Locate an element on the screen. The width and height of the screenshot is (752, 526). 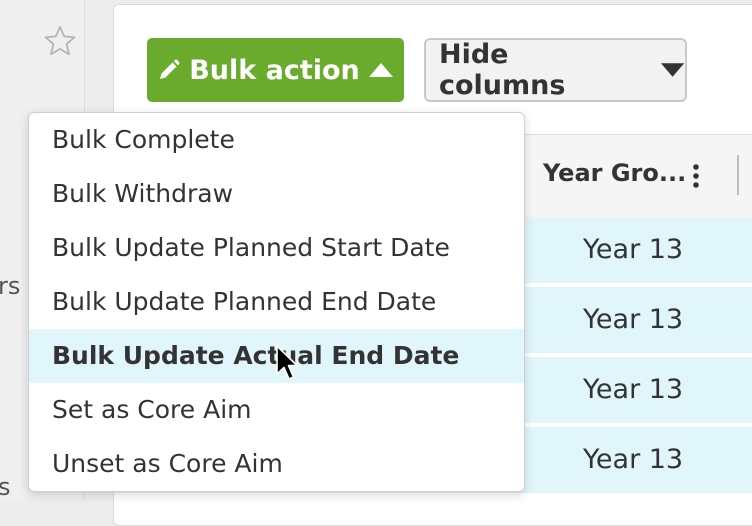
menu-item-bulk-complete: Bulk Complete is located at coordinates (276, 140).